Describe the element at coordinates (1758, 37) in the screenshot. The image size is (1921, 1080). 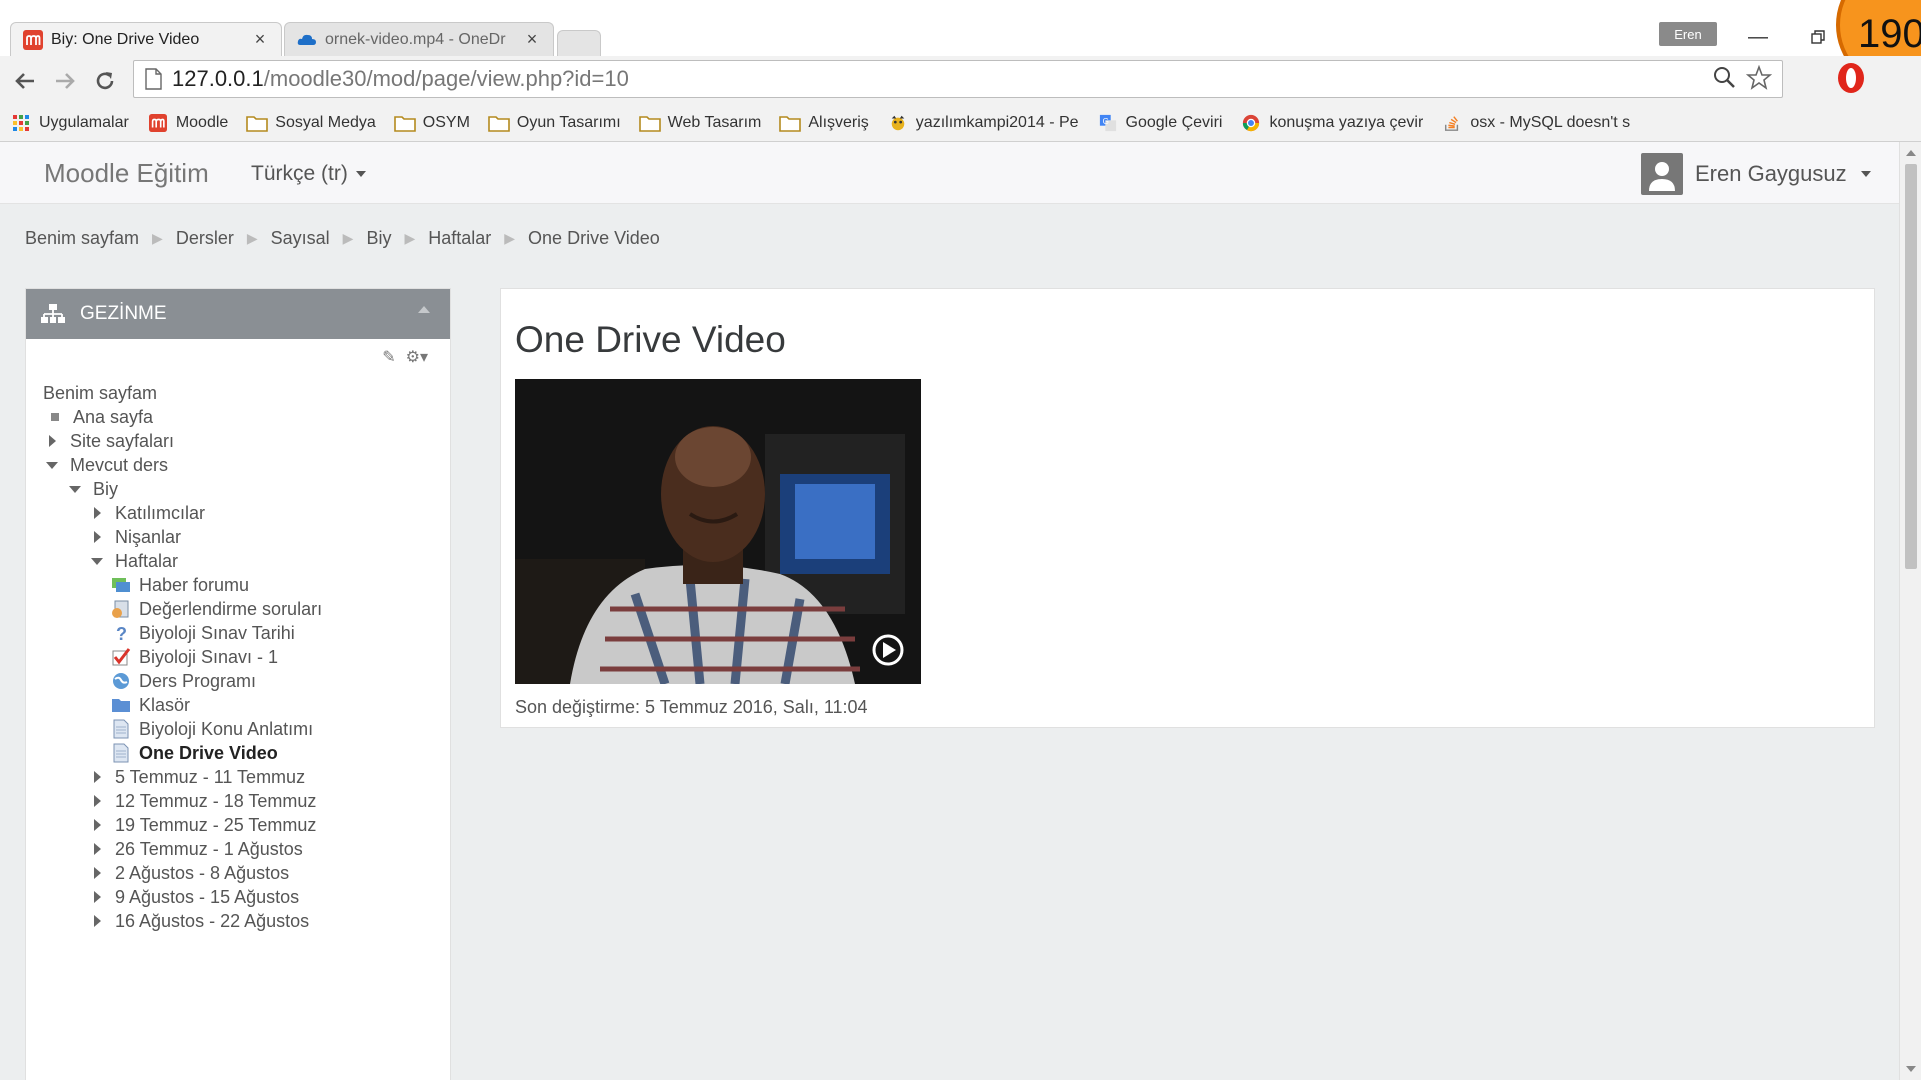
I see `minimize-icon: —` at that location.